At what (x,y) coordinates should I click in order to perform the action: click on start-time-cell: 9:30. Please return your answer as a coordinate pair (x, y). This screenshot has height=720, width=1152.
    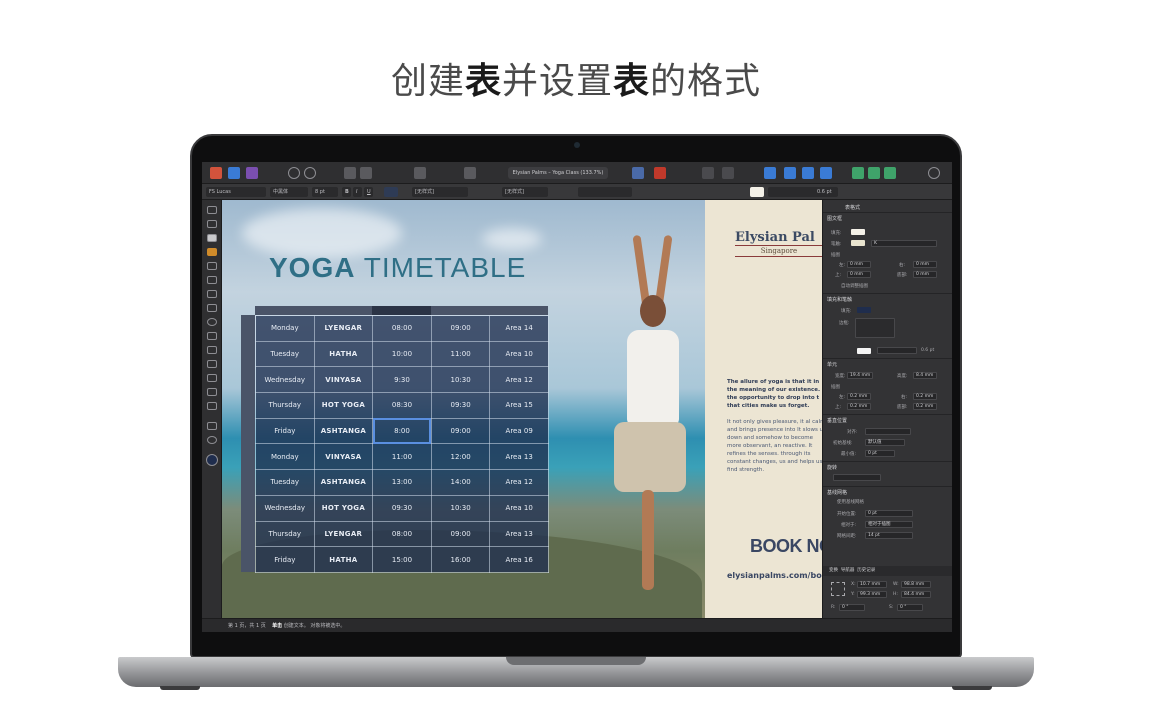
    Looking at the image, I should click on (402, 380).